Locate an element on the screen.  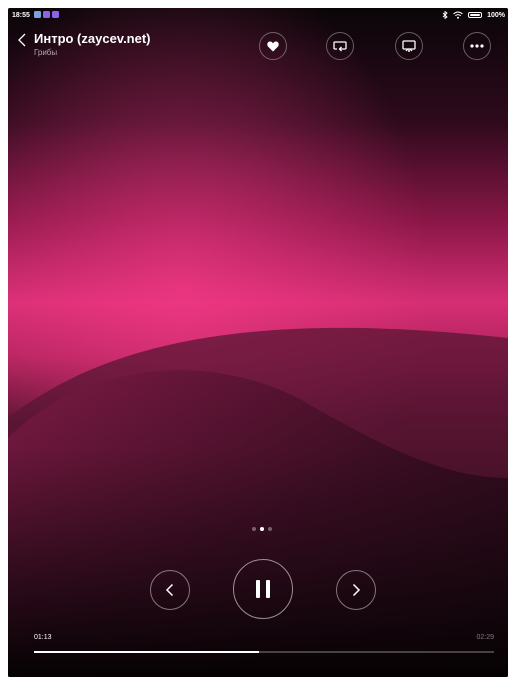
next-button is located at coordinates (356, 590).